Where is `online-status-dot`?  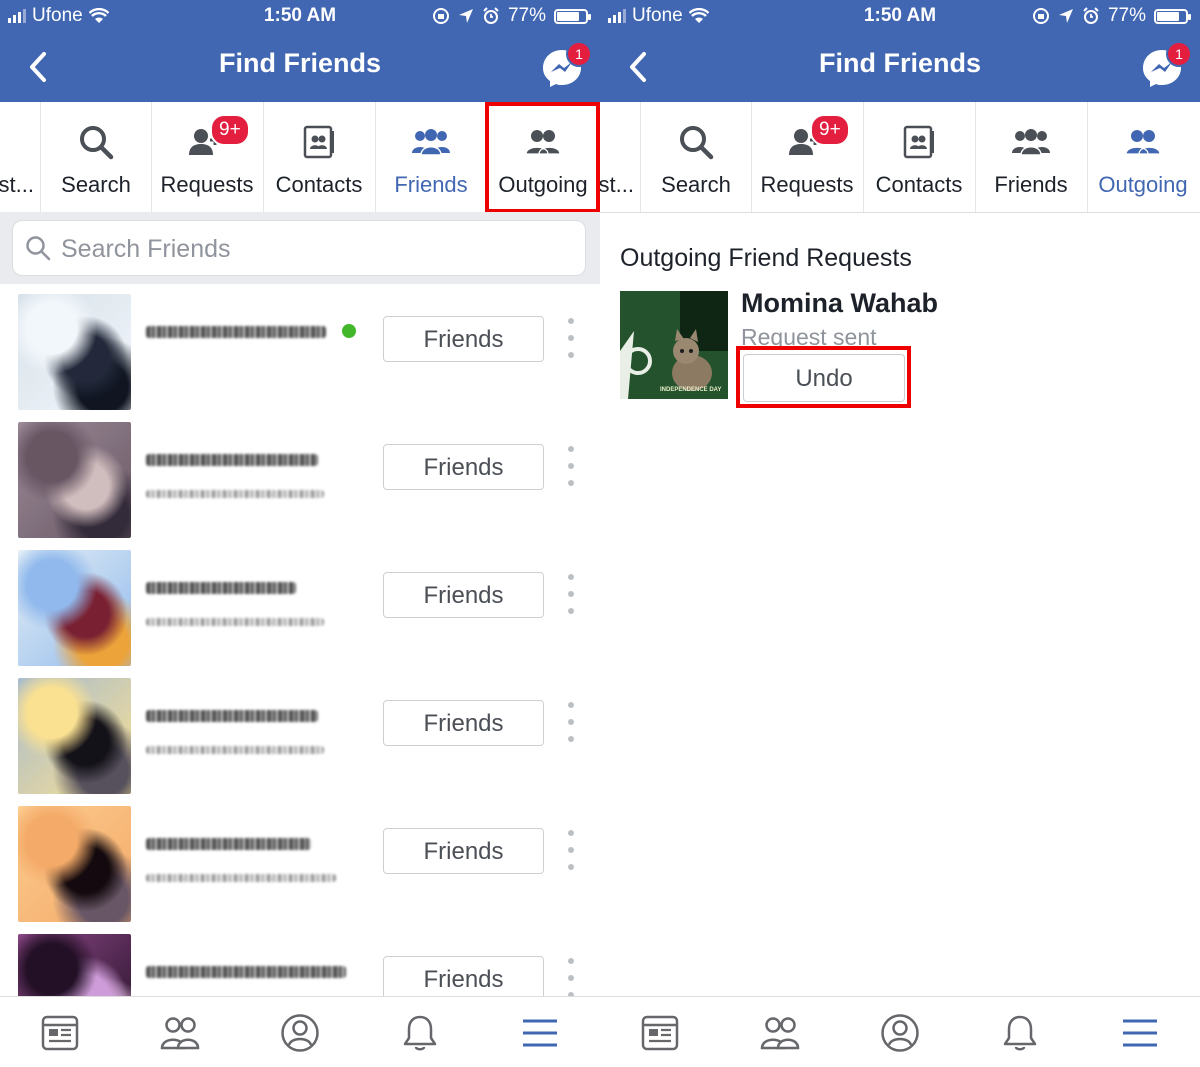
online-status-dot is located at coordinates (349, 331).